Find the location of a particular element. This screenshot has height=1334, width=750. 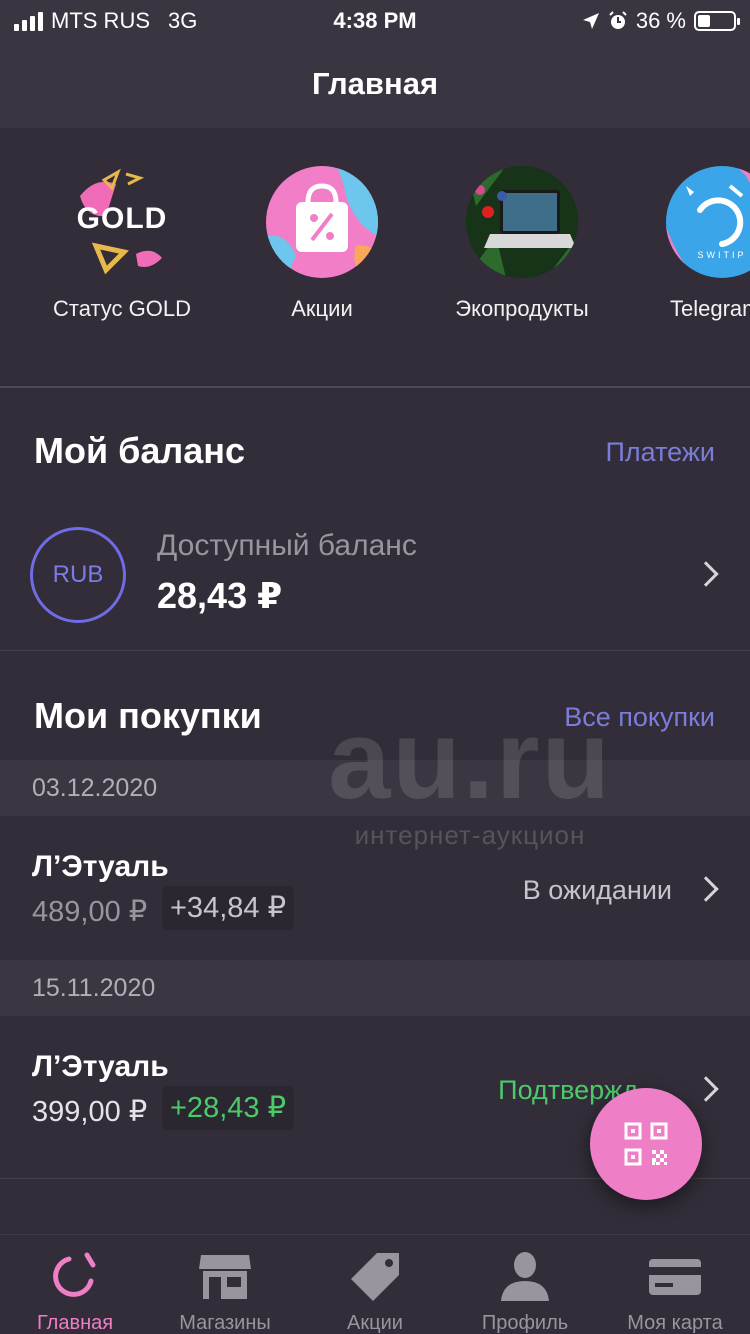

available-balance-row: RUB Доступный баланс 28,43 ₽ is located at coordinates (375, 575).